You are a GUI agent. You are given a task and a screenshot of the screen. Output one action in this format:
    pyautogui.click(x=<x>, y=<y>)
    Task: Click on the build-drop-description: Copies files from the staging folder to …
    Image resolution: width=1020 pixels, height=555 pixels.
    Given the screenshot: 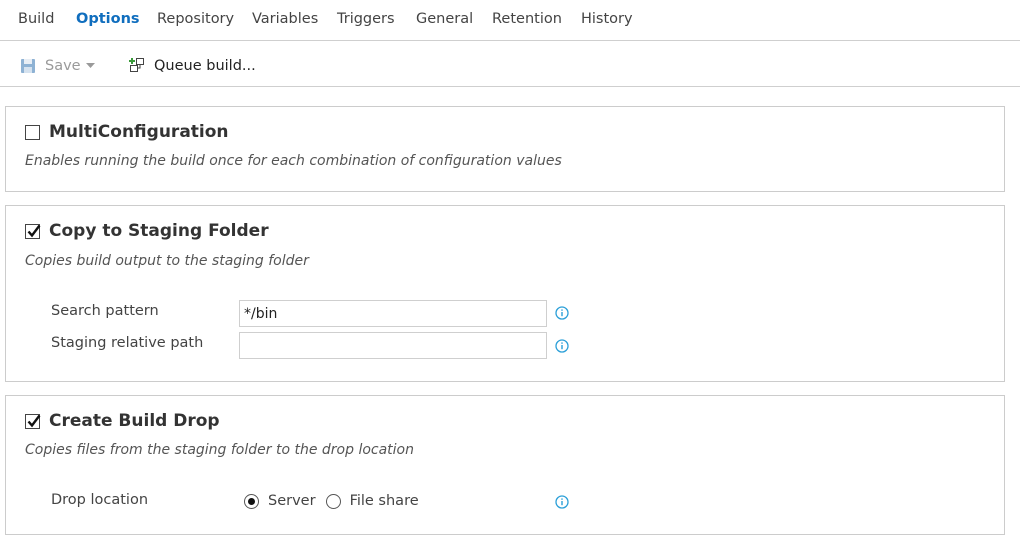 What is the action you would take?
    pyautogui.click(x=219, y=450)
    